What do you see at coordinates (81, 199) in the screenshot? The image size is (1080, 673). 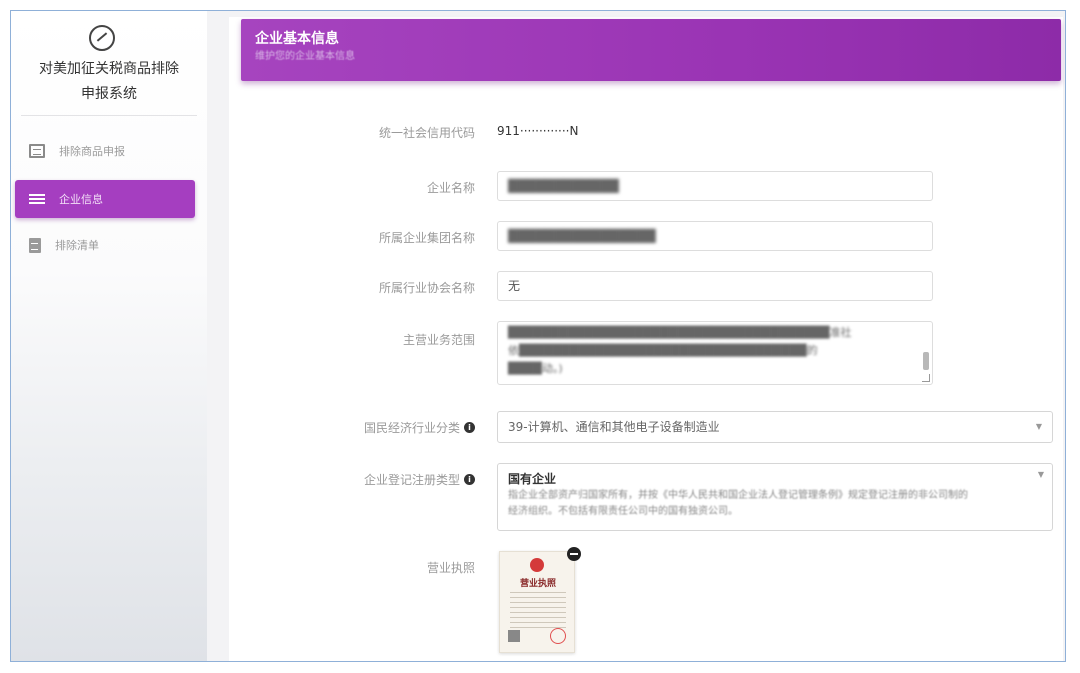 I see `sidebar-item-label: 企业信息` at bounding box center [81, 199].